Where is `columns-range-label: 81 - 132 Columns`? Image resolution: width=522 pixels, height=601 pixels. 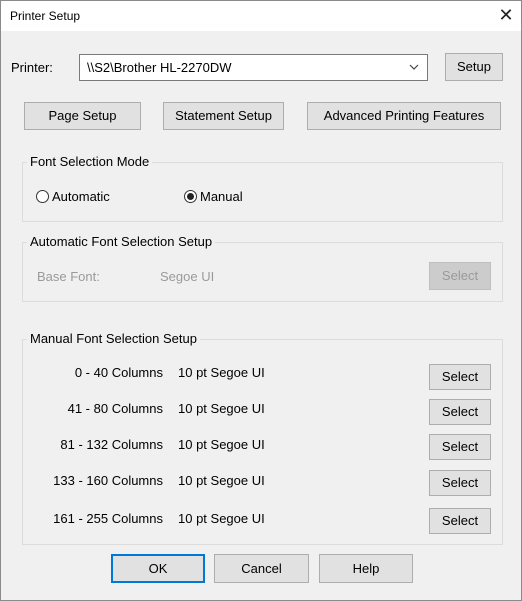 columns-range-label: 81 - 132 Columns is located at coordinates (111, 444).